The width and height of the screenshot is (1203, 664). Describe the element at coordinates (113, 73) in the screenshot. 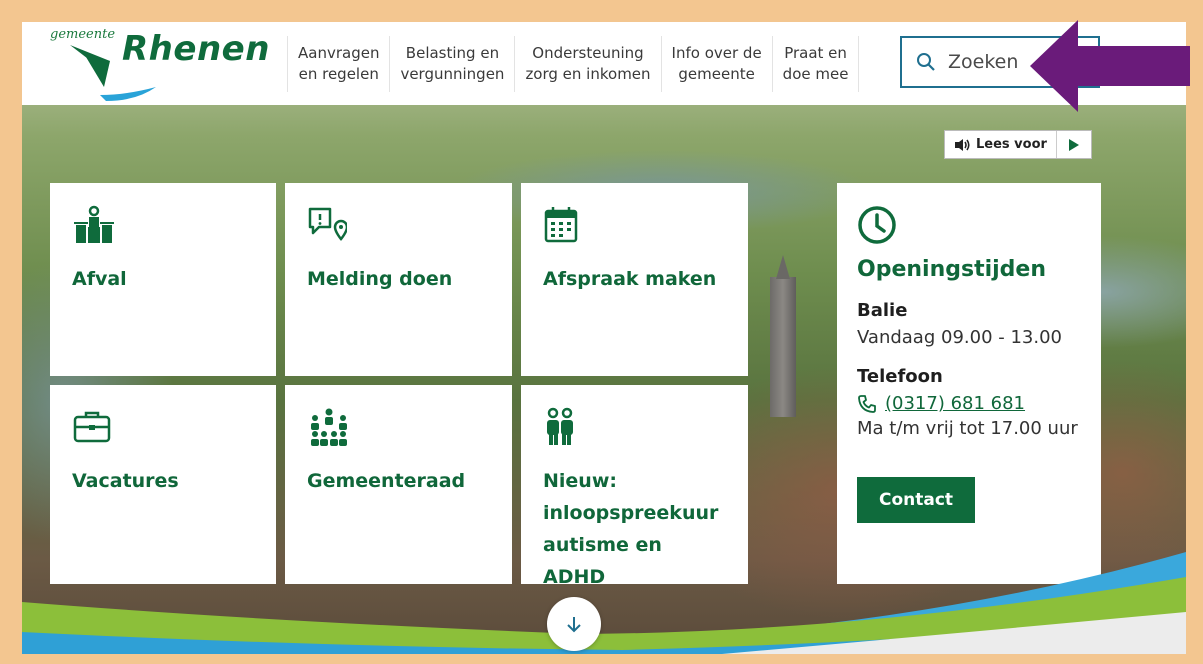

I see `logo-mark-icon` at that location.